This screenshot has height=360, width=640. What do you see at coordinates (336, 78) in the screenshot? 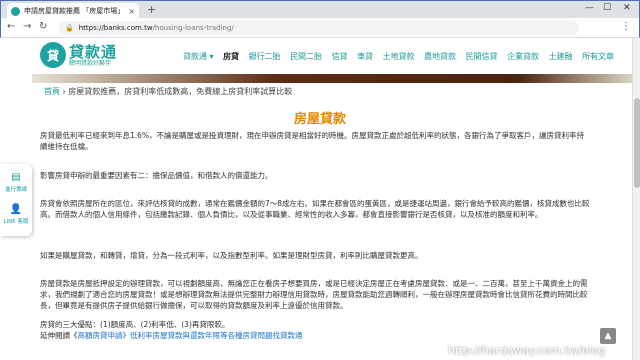
I see `header-banner` at bounding box center [336, 78].